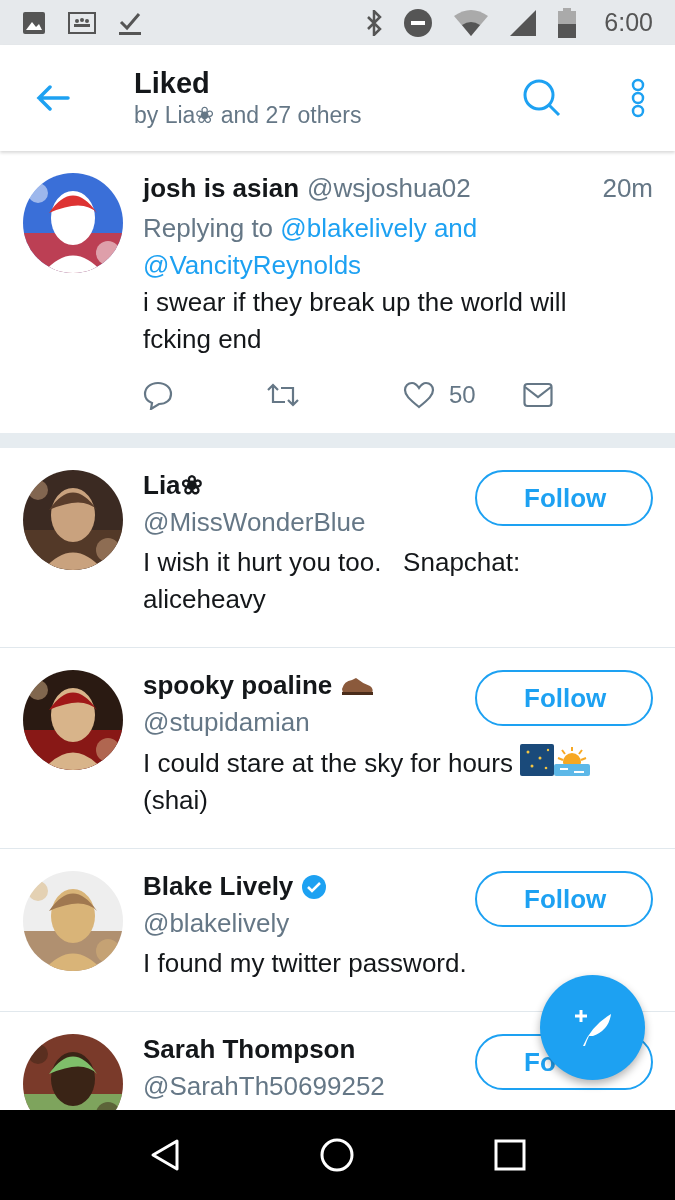  What do you see at coordinates (542, 98) in the screenshot?
I see `search-button` at bounding box center [542, 98].